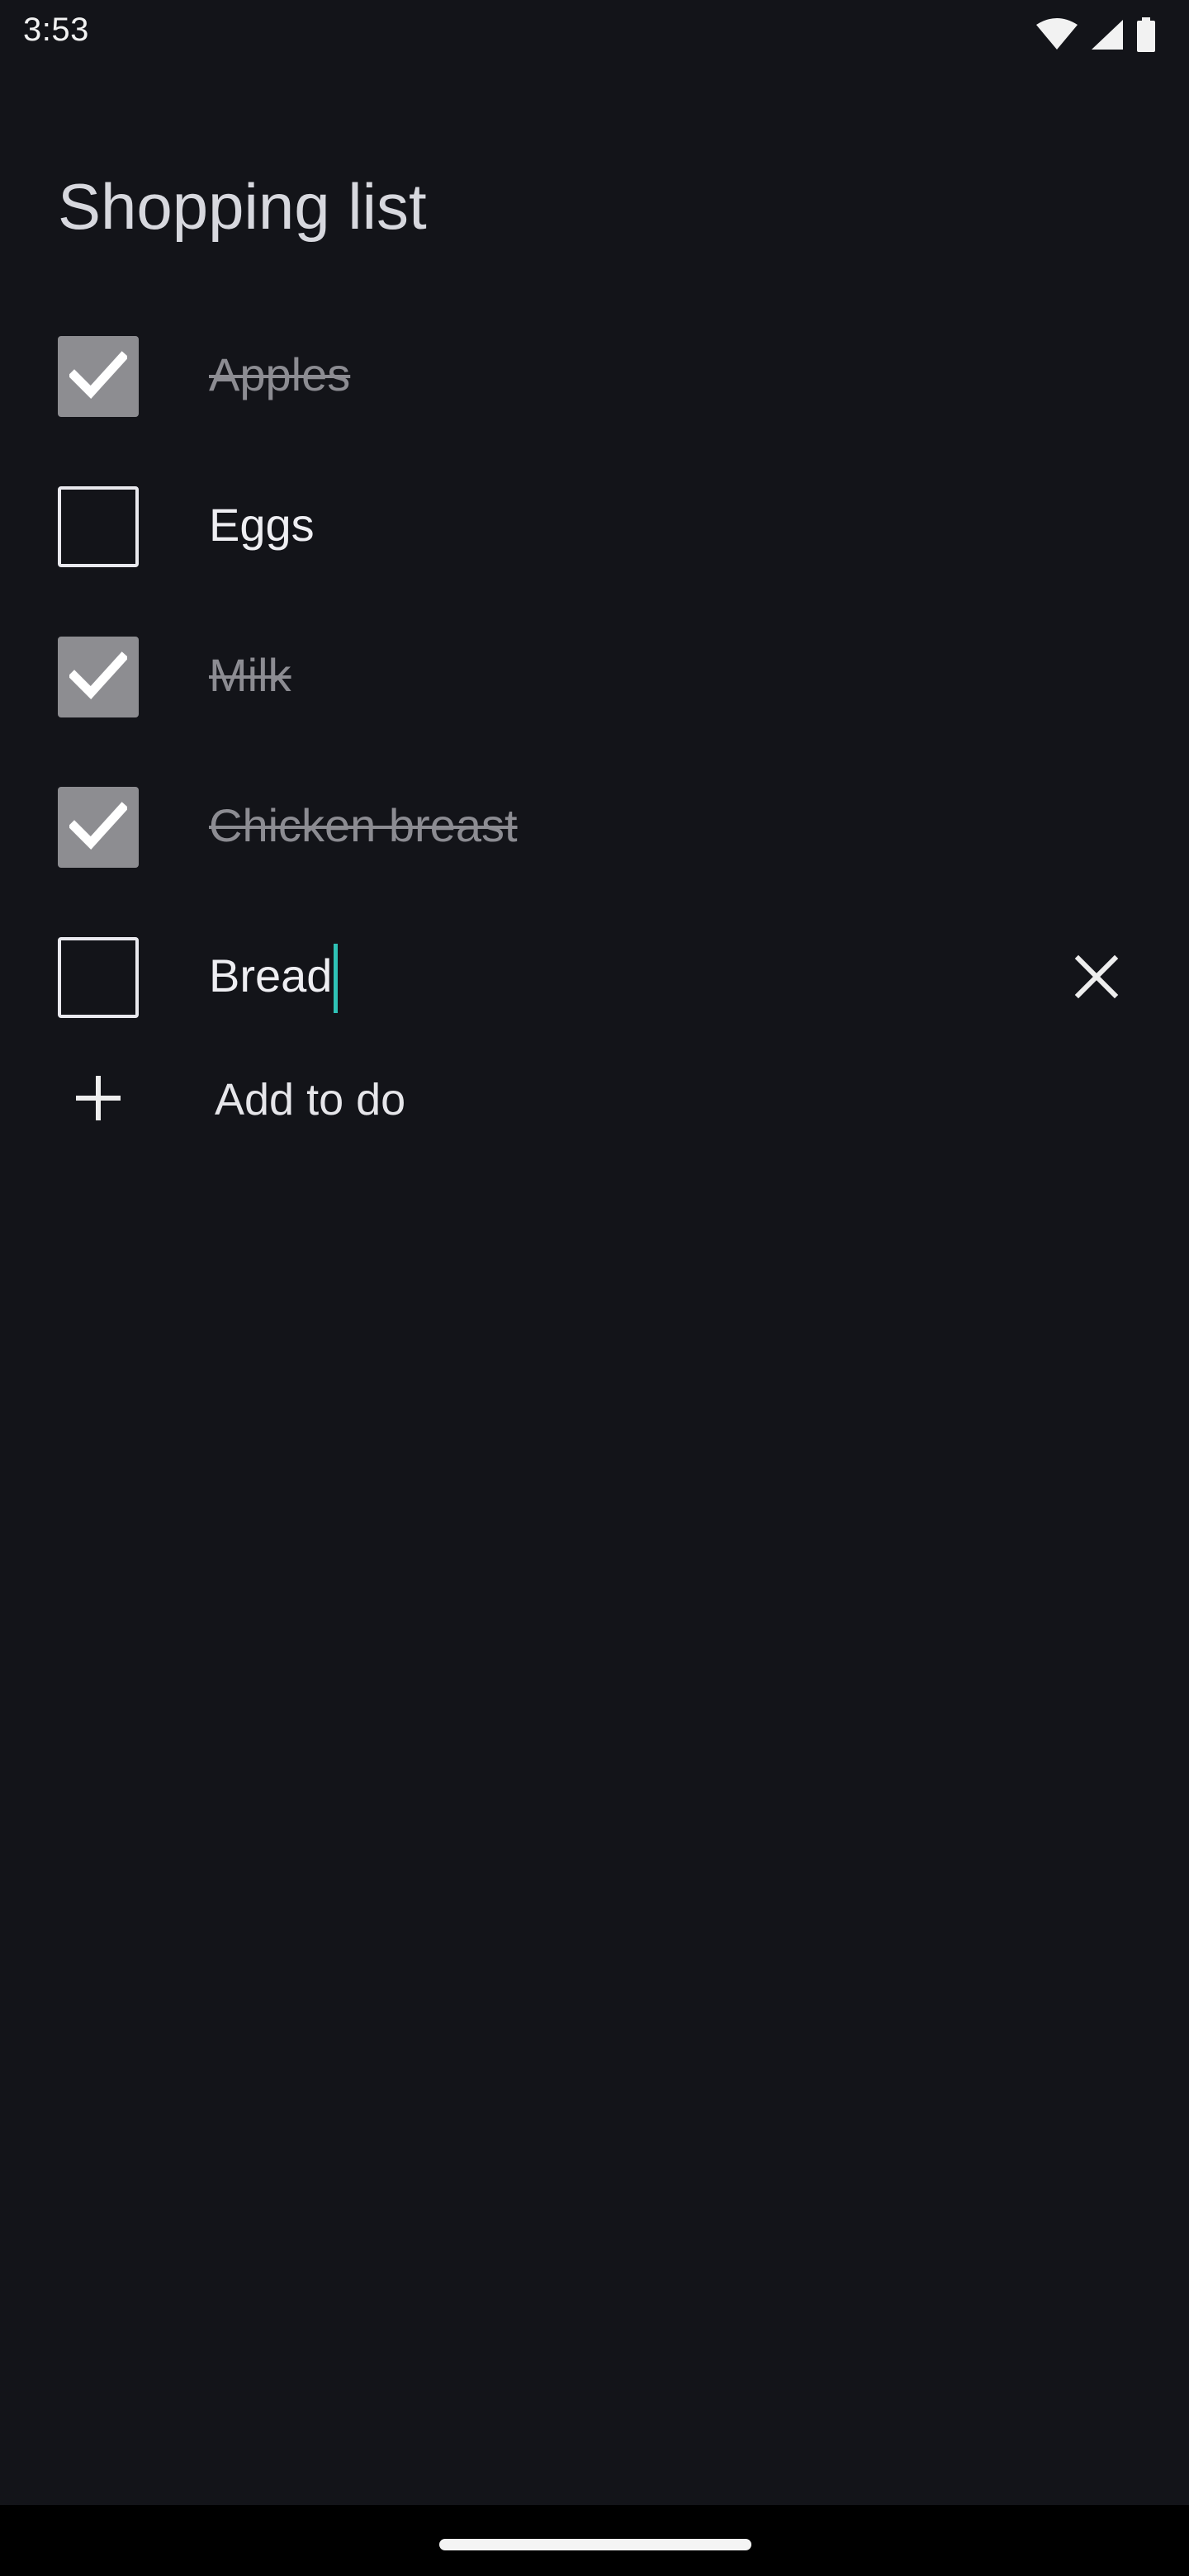  I want to click on page-title: Shopping list, so click(242, 206).